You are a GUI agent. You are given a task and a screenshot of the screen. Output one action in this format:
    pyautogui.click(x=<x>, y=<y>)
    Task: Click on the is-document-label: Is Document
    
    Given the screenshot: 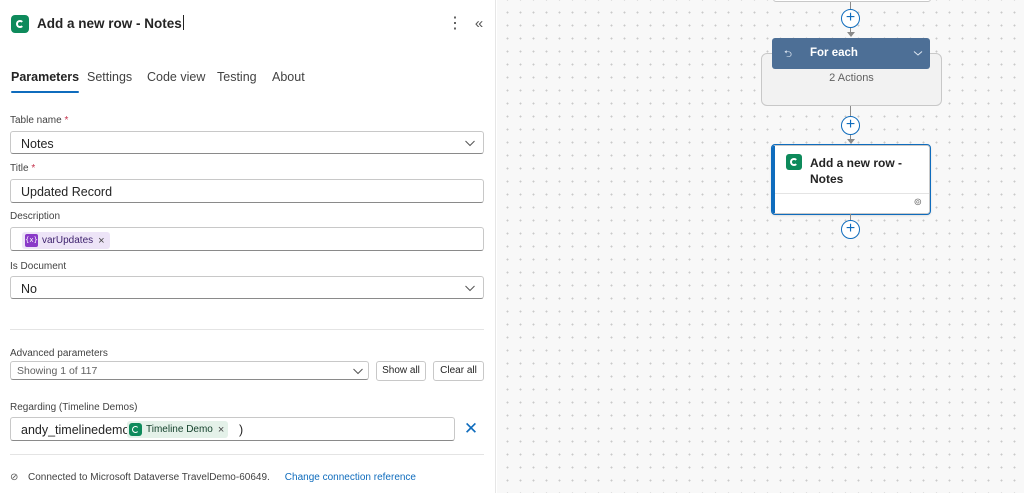 What is the action you would take?
    pyautogui.click(x=38, y=266)
    